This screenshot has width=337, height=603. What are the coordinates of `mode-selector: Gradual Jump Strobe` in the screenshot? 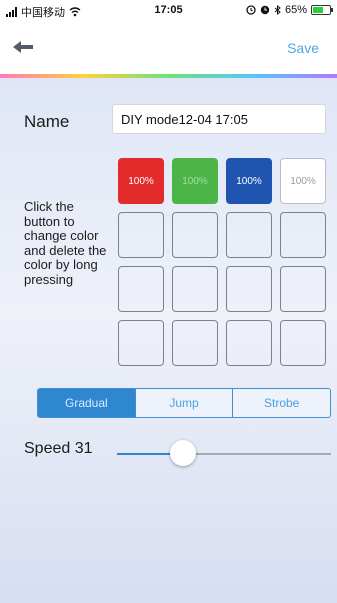 It's located at (184, 403).